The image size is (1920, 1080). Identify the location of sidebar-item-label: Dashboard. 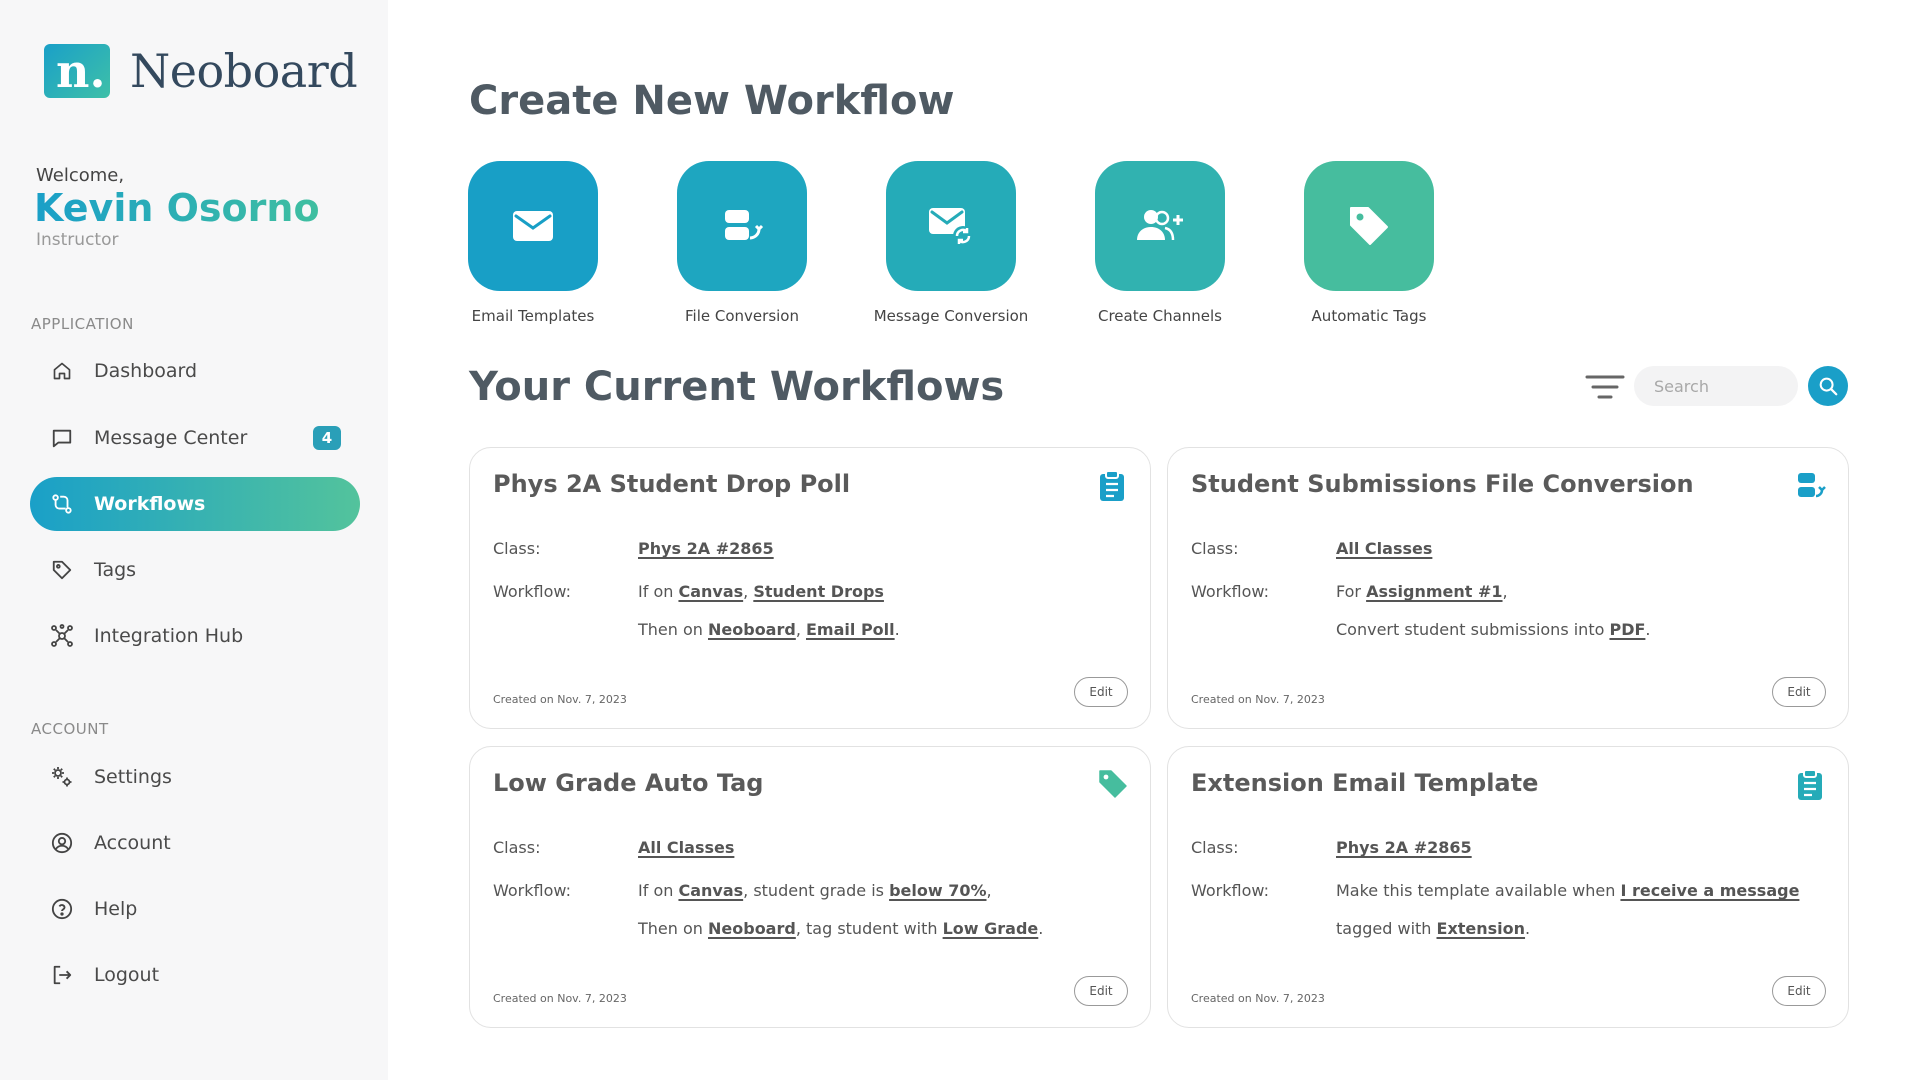
(146, 371).